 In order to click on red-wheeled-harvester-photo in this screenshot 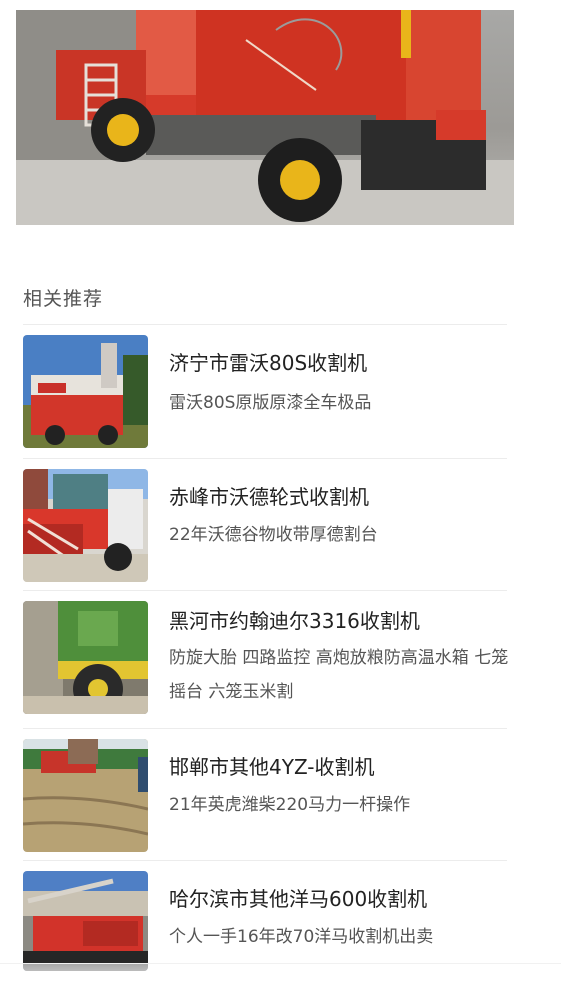, I will do `click(85, 525)`.